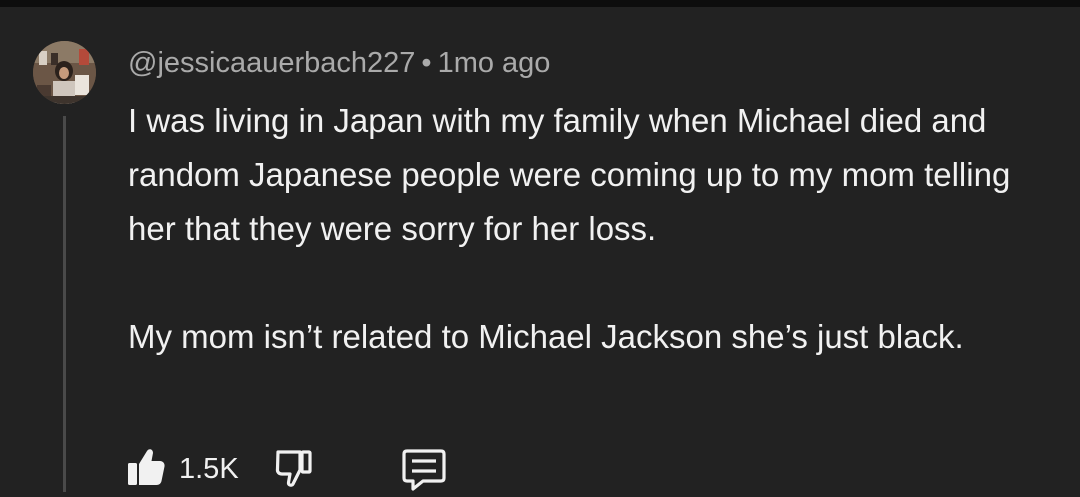 Image resolution: width=1080 pixels, height=497 pixels. I want to click on avatar-image, so click(64, 72).